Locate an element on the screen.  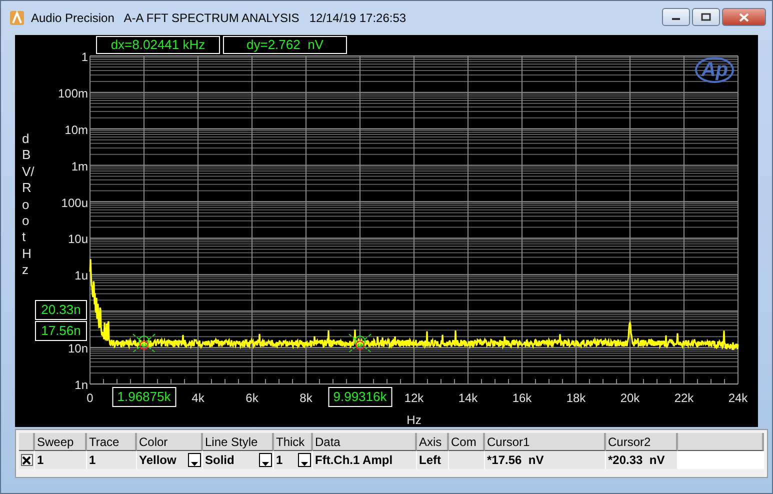
maximize-button is located at coordinates (706, 17).